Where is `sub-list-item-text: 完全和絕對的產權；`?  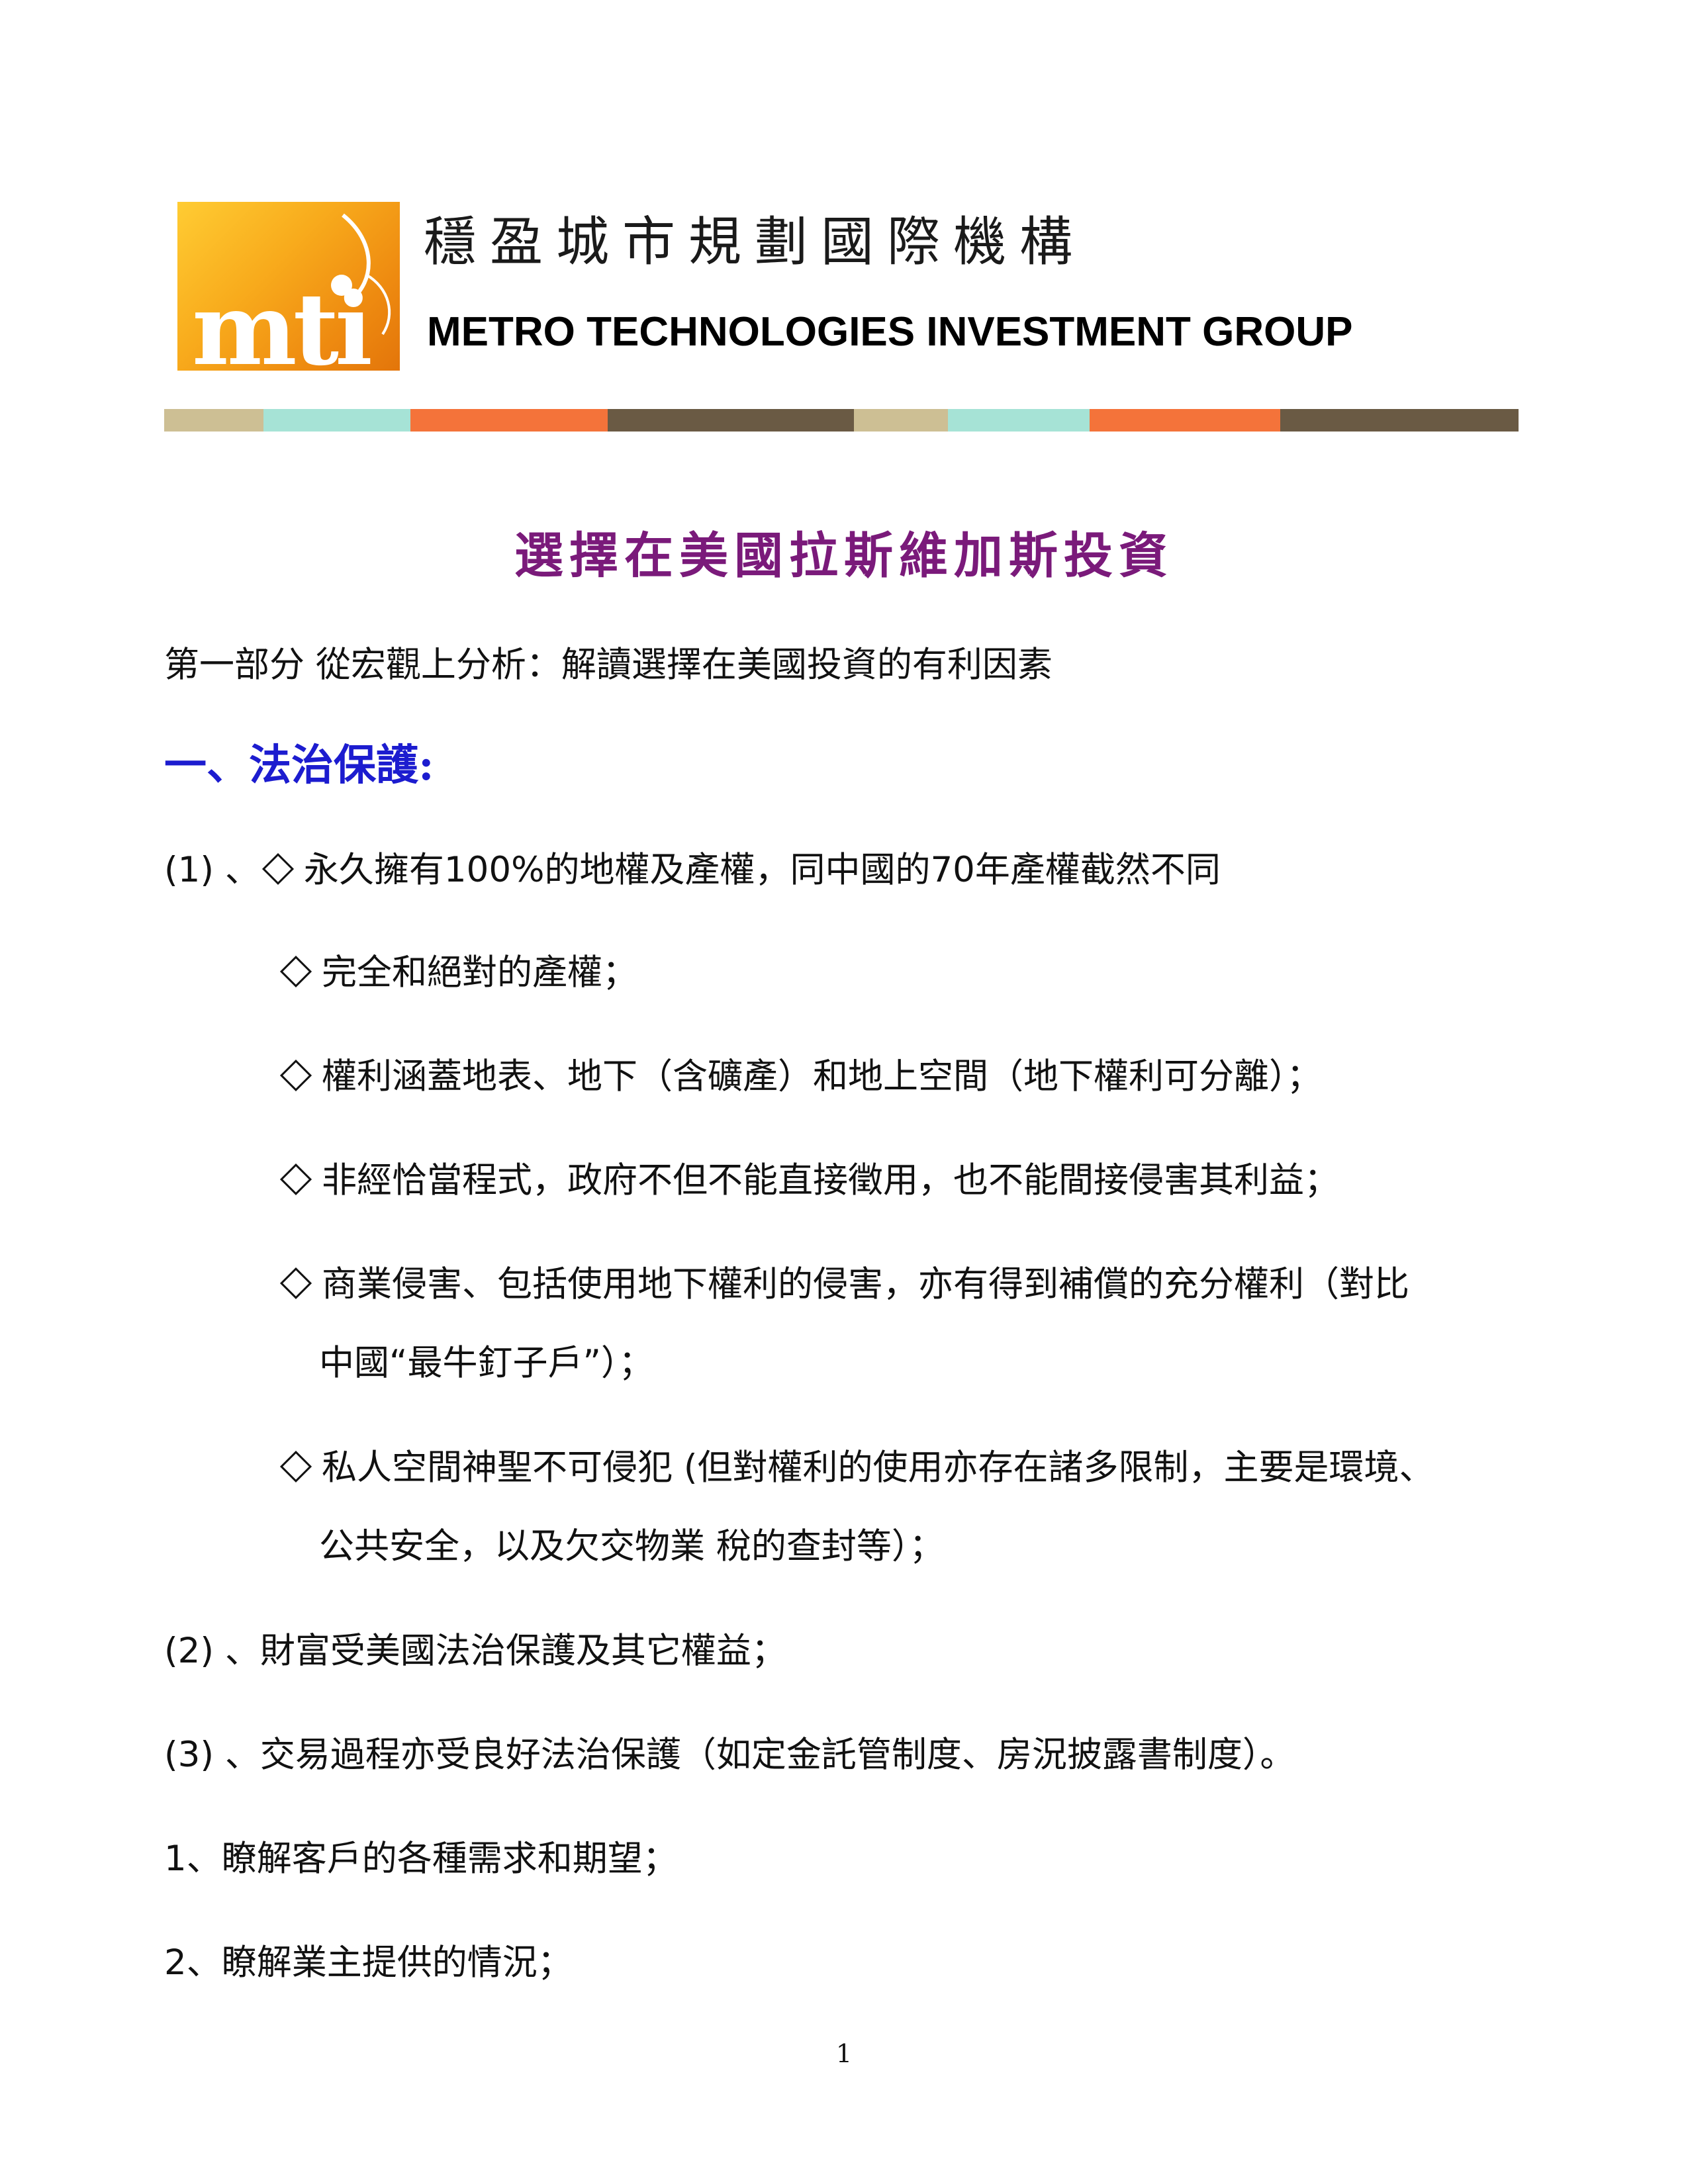 sub-list-item-text: 完全和絕對的產權； is located at coordinates (479, 973).